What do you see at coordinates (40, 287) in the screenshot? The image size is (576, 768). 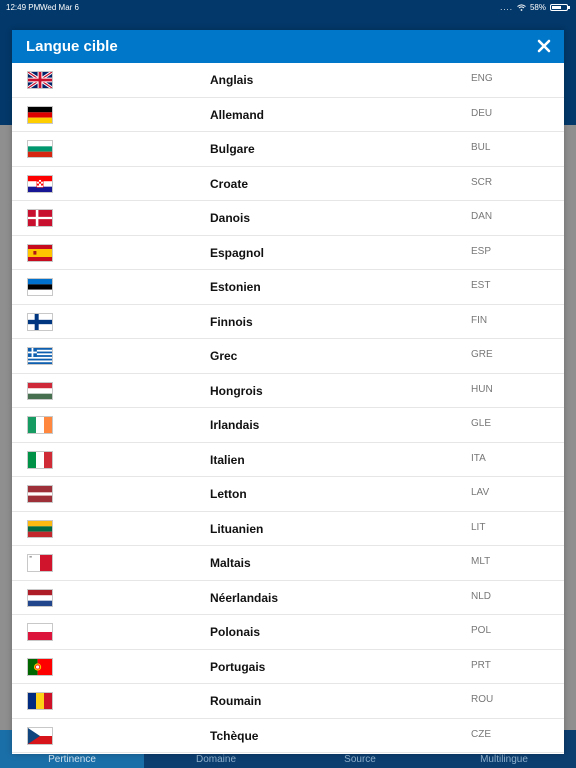 I see `estonia-flag-icon` at bounding box center [40, 287].